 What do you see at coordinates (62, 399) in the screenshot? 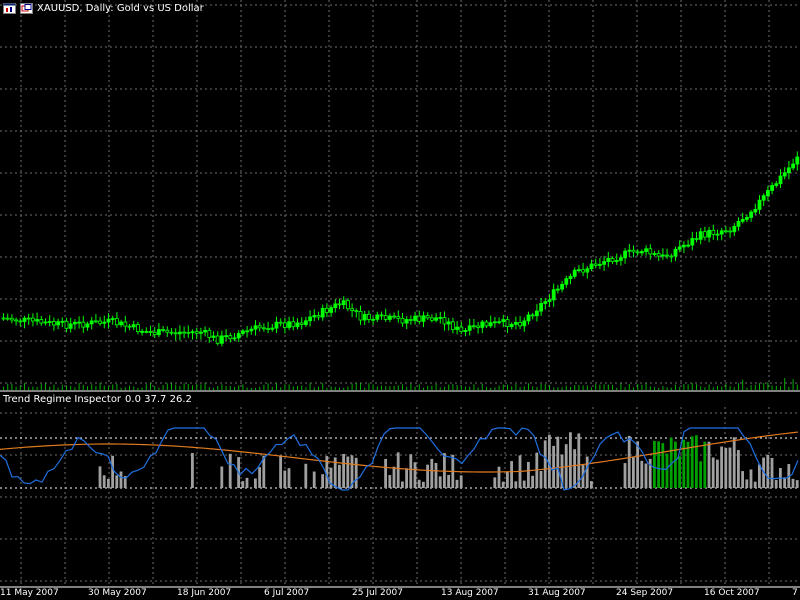
I see `indicator-name: Trend Regime Inspector` at bounding box center [62, 399].